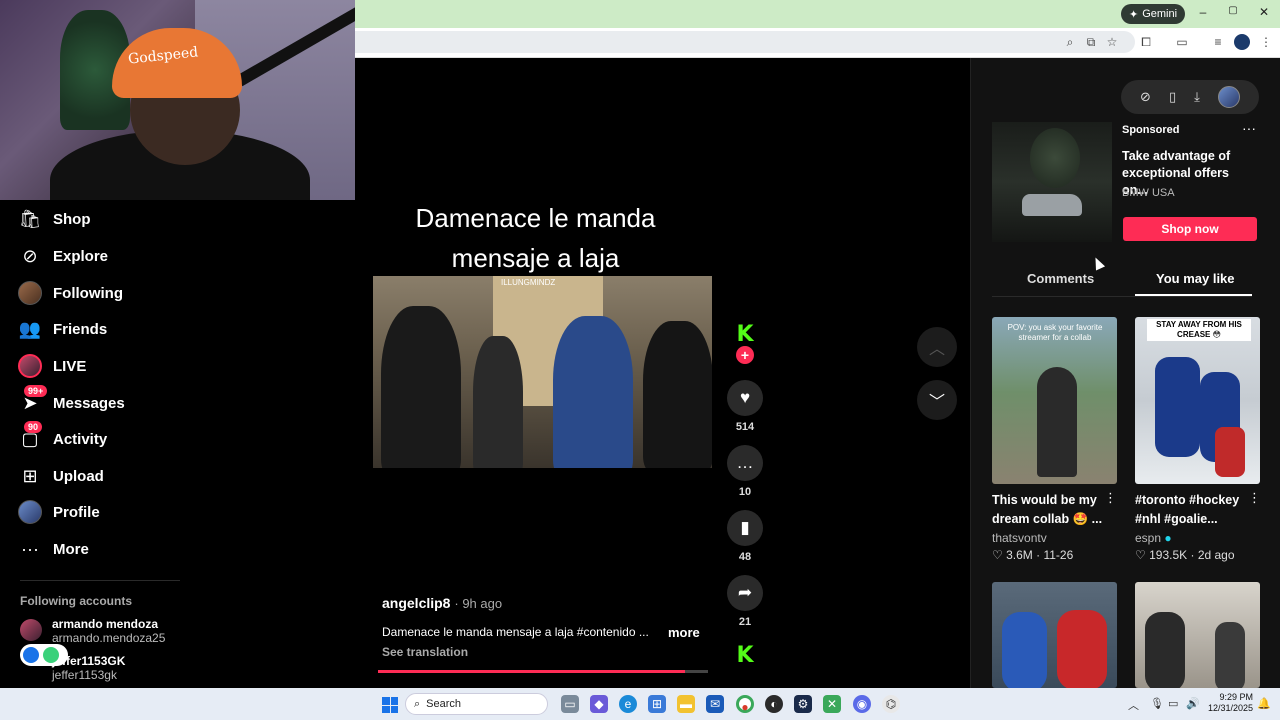  Describe the element at coordinates (54, 219) in the screenshot. I see `sidebar-item-shop: 🛍 Shop` at that location.